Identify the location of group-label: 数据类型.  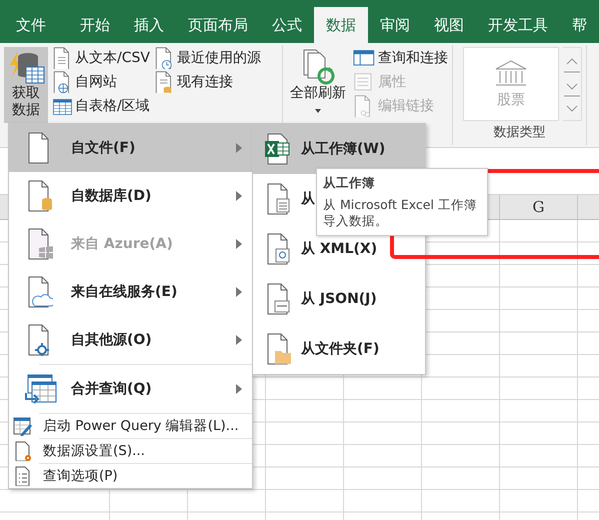
(519, 133).